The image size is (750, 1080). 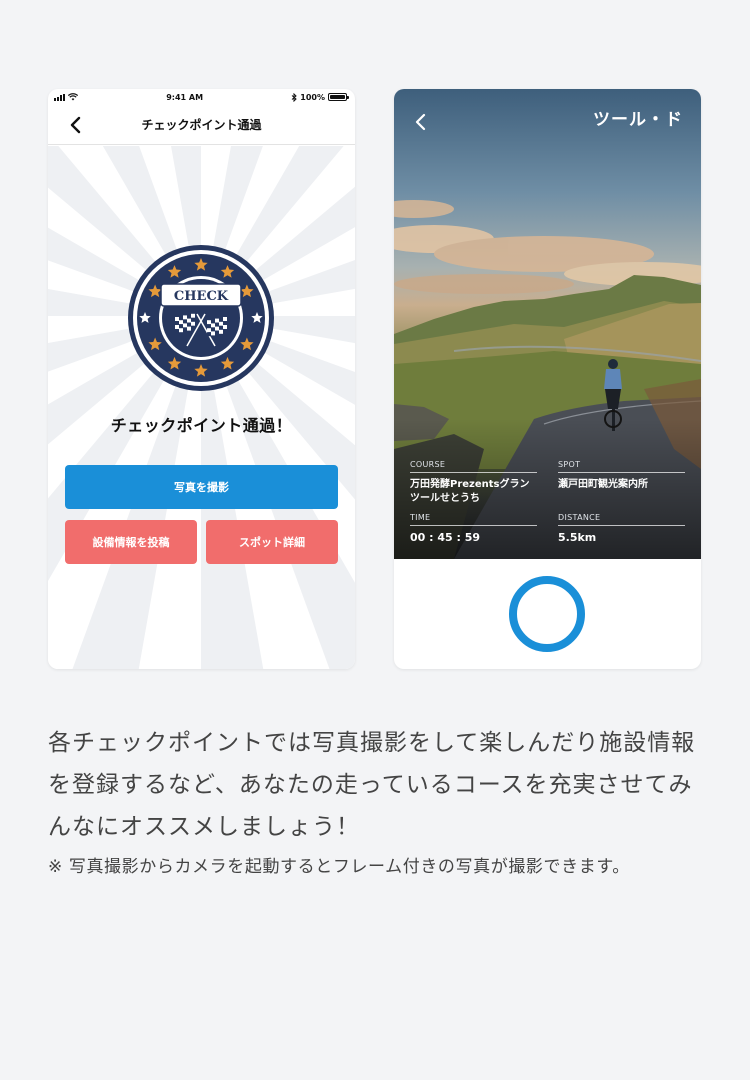 I want to click on checkpoint-heading: チェックポイント通過！, so click(x=201, y=425).